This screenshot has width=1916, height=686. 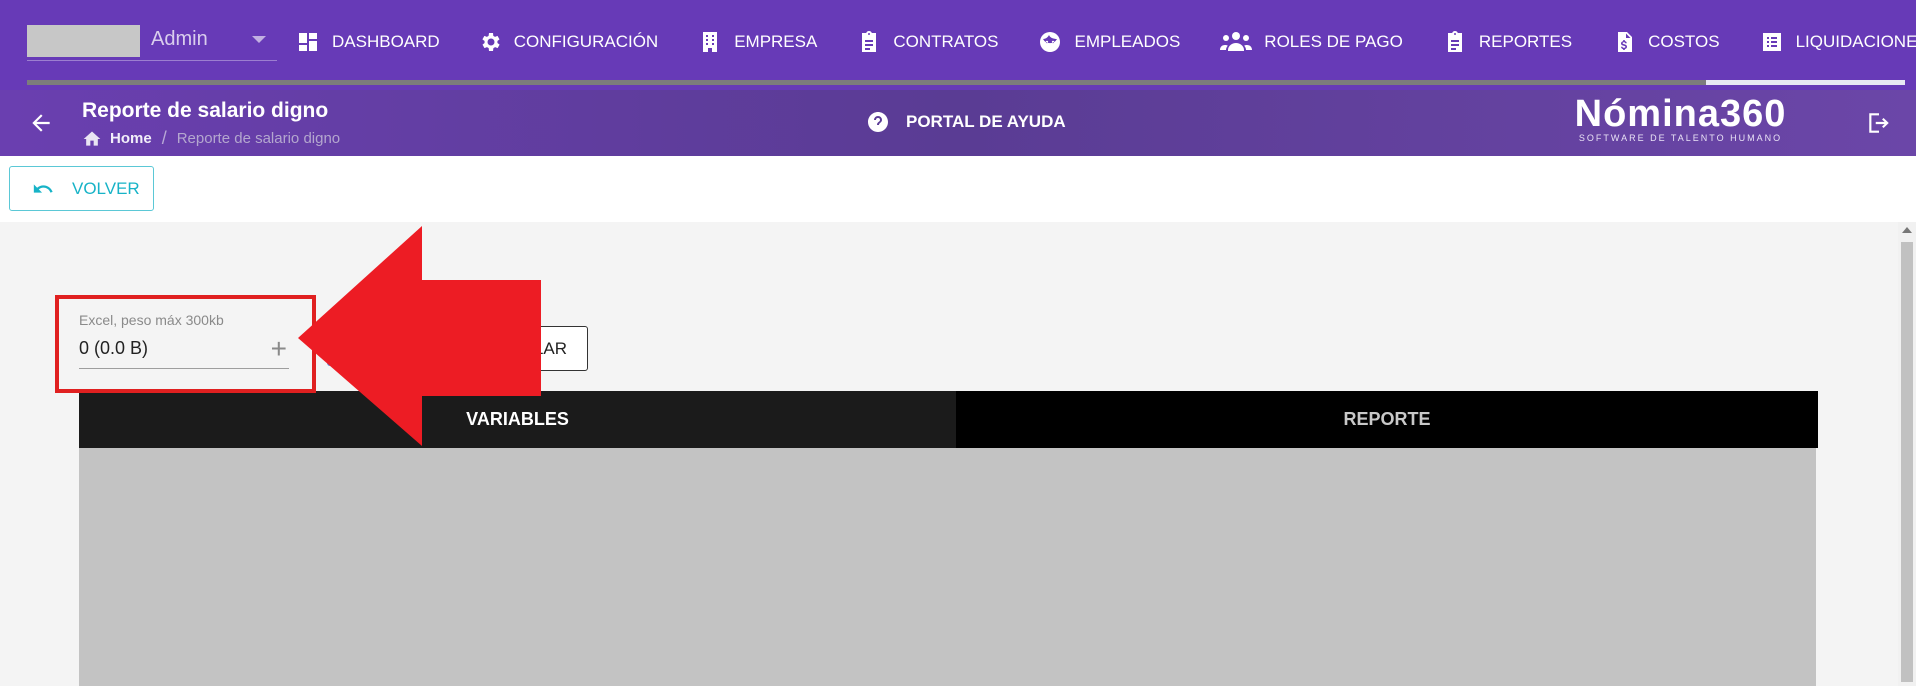 I want to click on arrow-left-icon, so click(x=41, y=123).